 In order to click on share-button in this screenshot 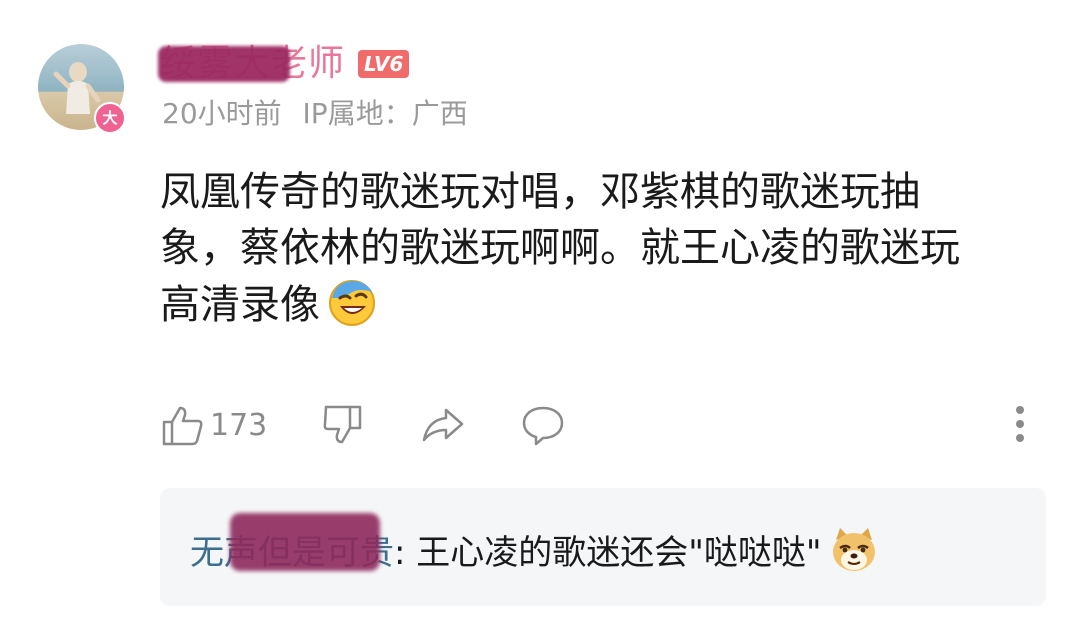, I will do `click(443, 425)`.